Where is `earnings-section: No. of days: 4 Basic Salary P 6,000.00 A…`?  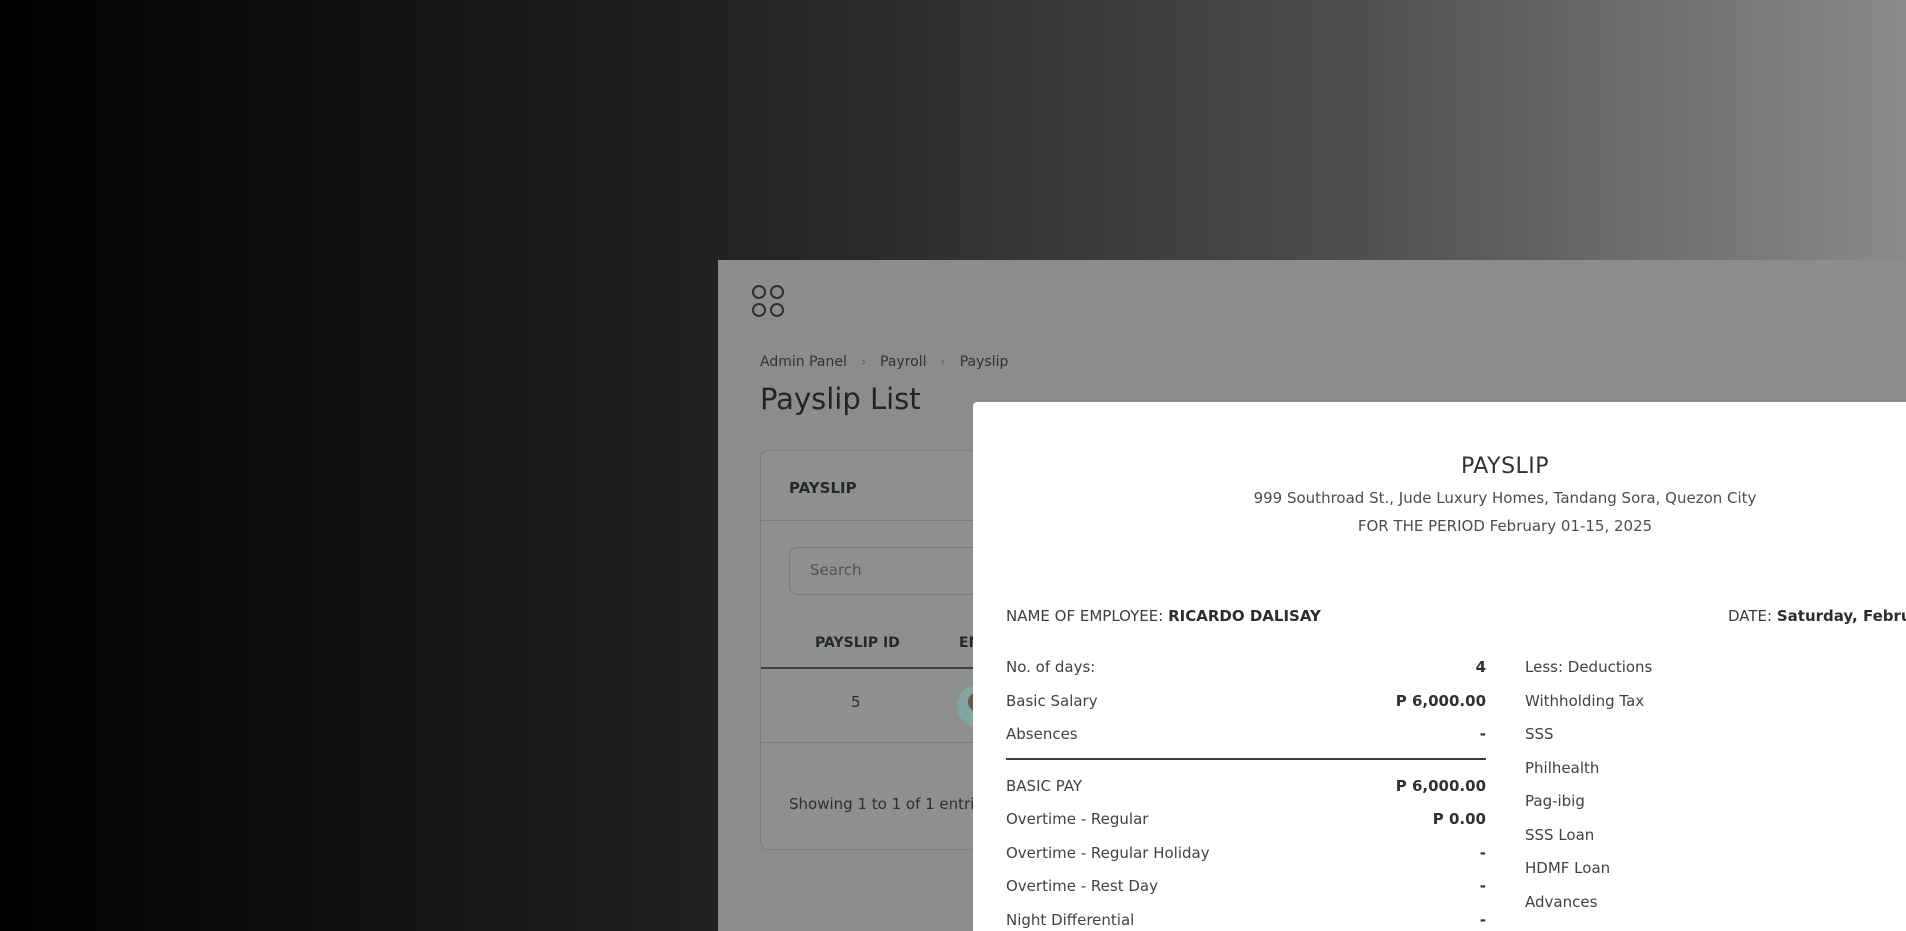
earnings-section: No. of days: 4 Basic Salary P 6,000.00 A… is located at coordinates (1246, 791).